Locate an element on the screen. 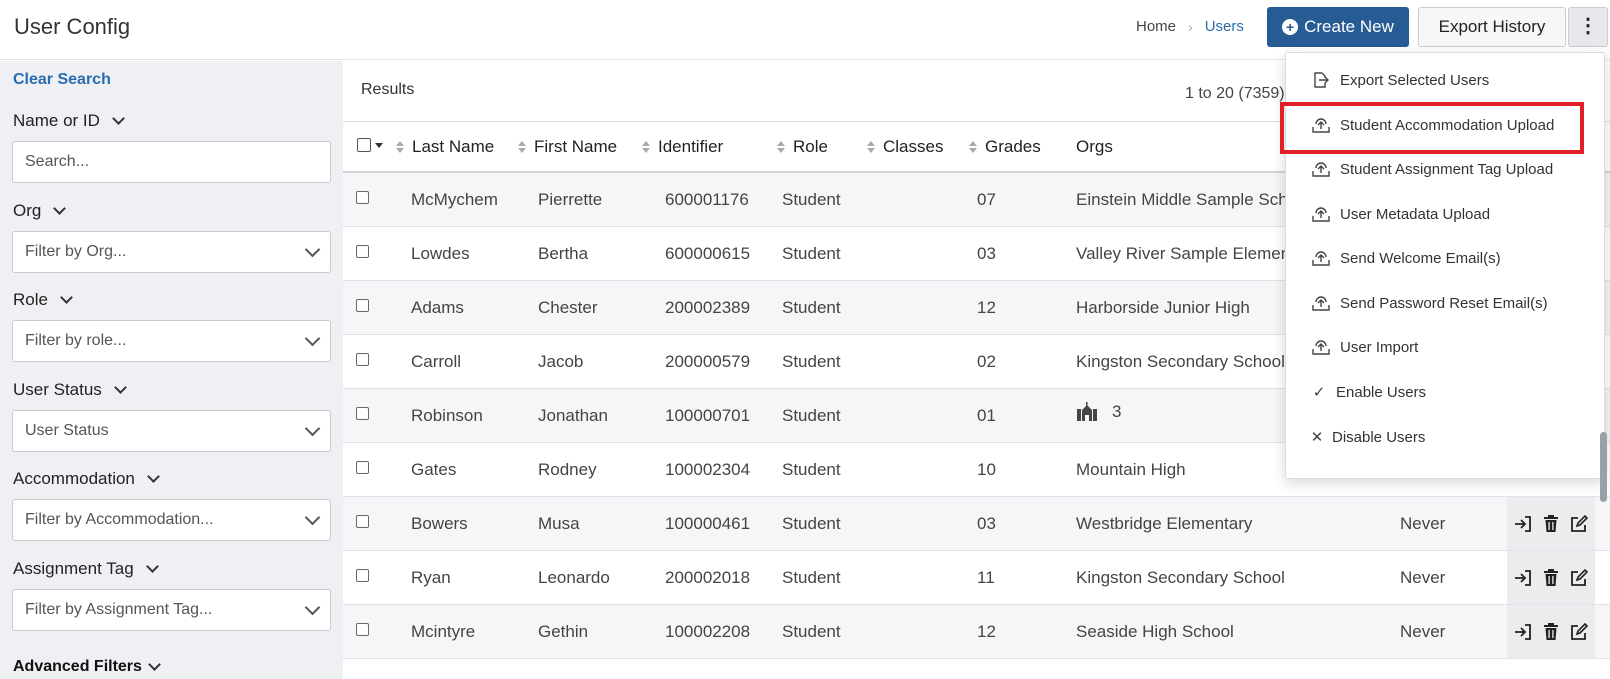  cell-grade: 07 is located at coordinates (986, 199).